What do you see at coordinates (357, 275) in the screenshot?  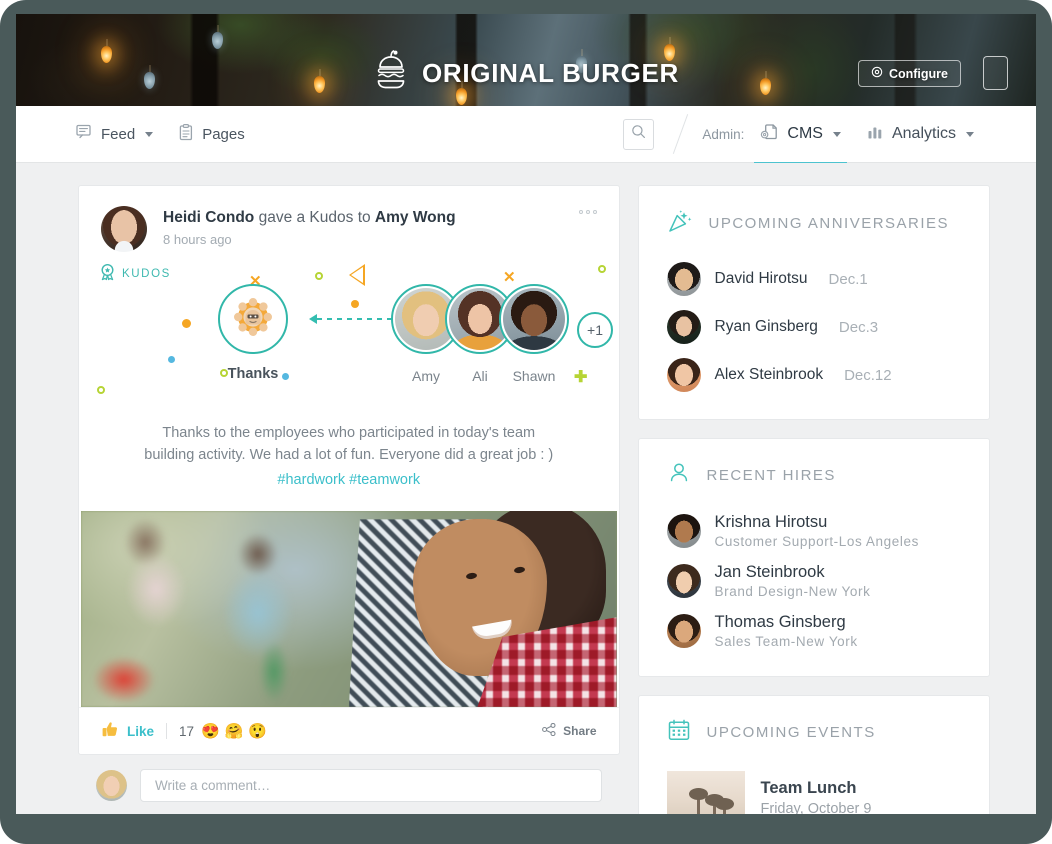 I see `confetti-triangle-inner` at bounding box center [357, 275].